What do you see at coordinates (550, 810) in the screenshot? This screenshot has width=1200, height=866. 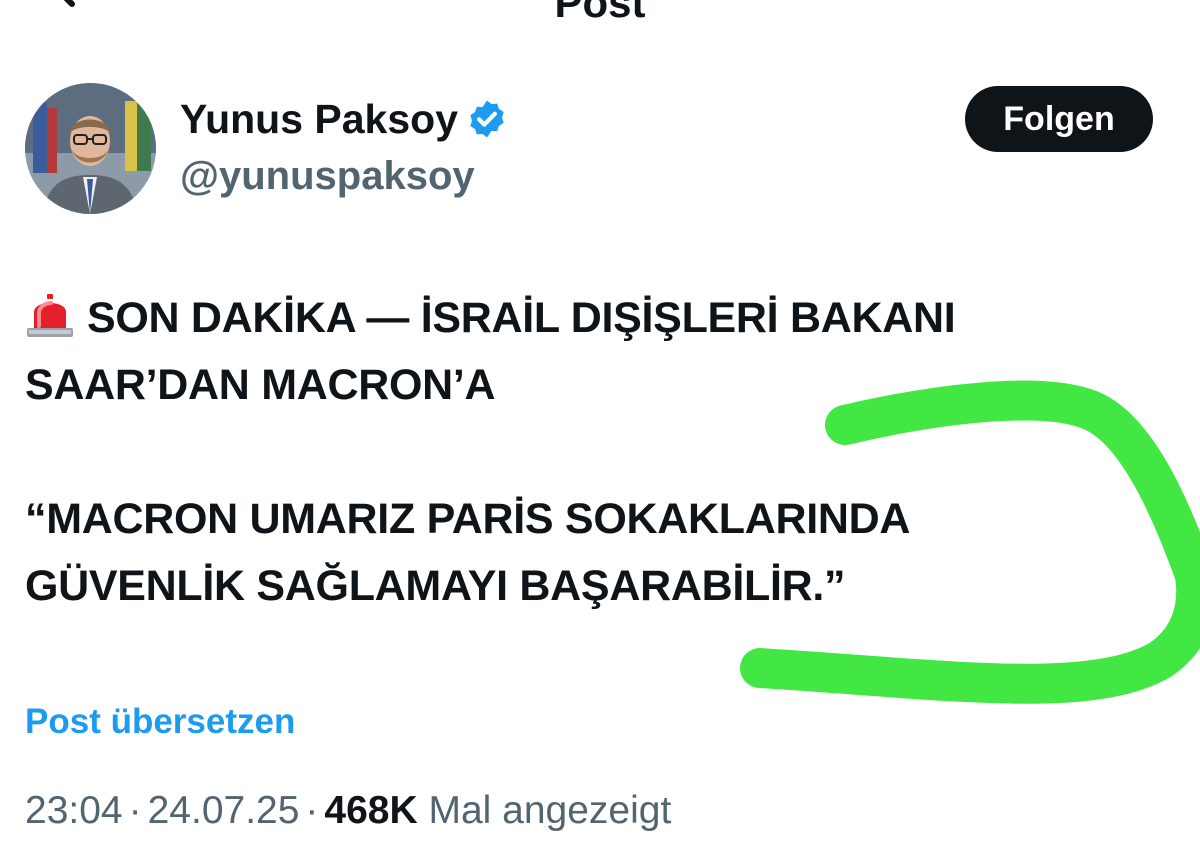 I see `views-label: Mal angezeigt` at bounding box center [550, 810].